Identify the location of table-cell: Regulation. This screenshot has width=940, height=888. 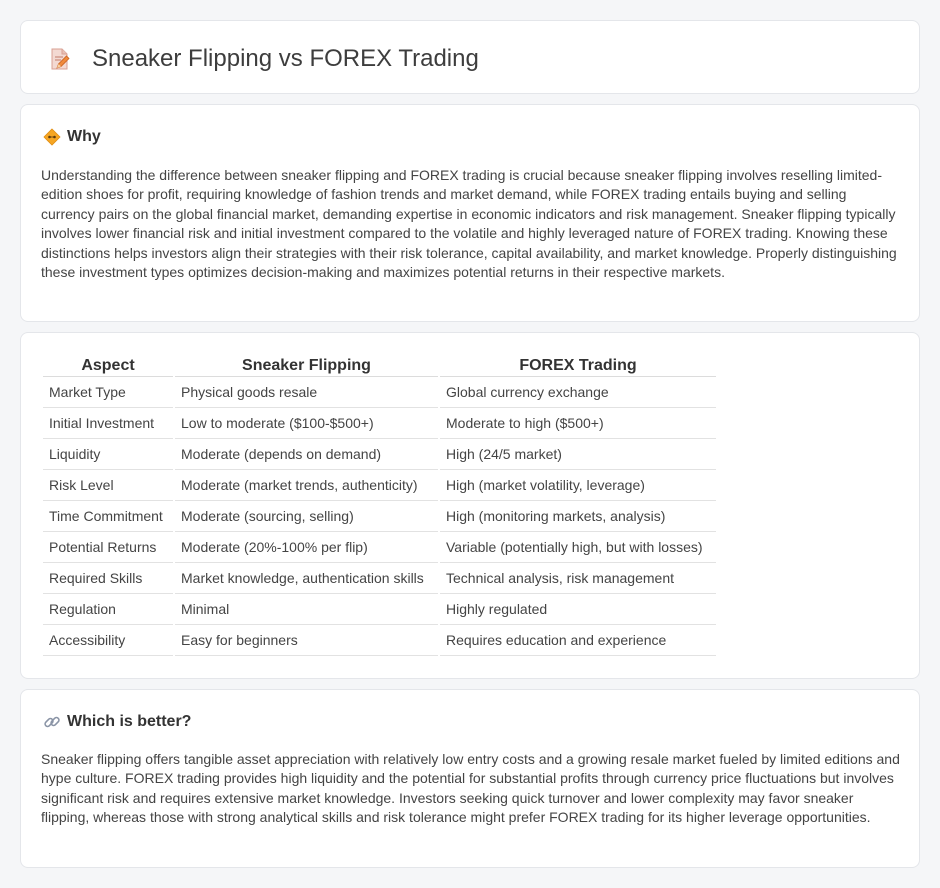
(108, 609).